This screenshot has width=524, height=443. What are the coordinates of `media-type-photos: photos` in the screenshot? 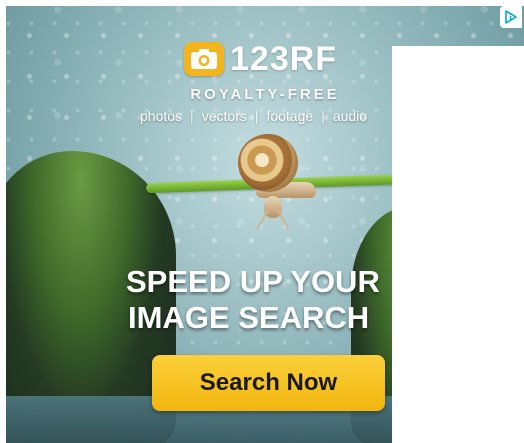 It's located at (161, 116).